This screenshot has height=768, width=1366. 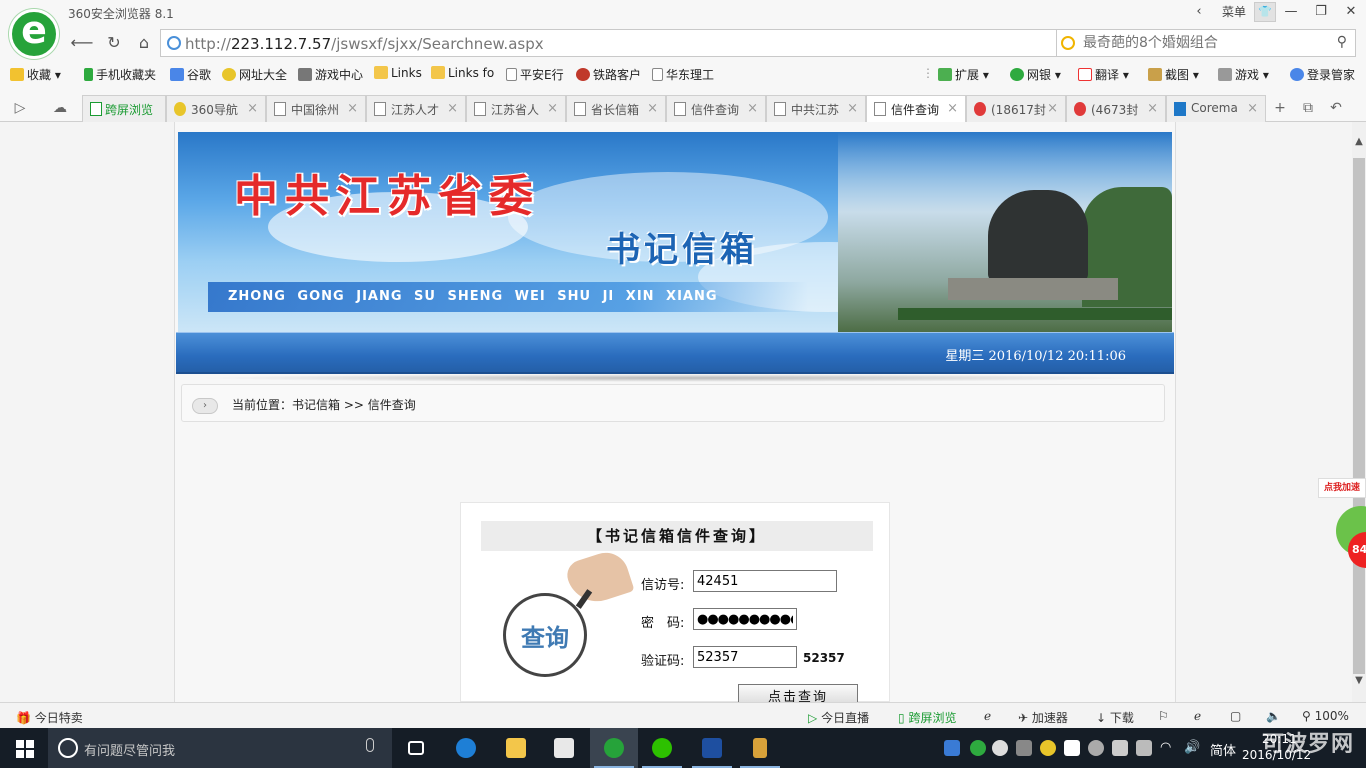 What do you see at coordinates (1351, 12) in the screenshot?
I see `close-button: ✕` at bounding box center [1351, 12].